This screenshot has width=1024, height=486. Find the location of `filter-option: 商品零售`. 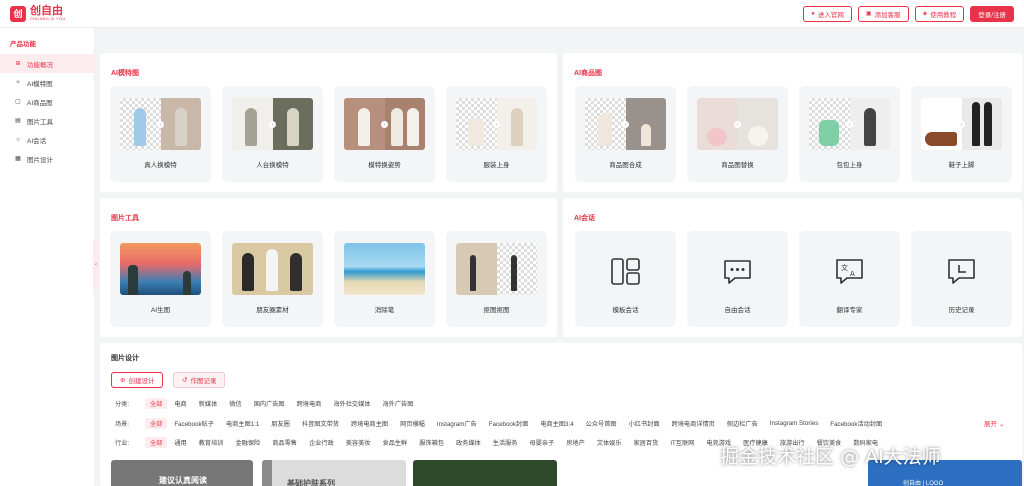

filter-option: 商品零售 is located at coordinates (284, 442).